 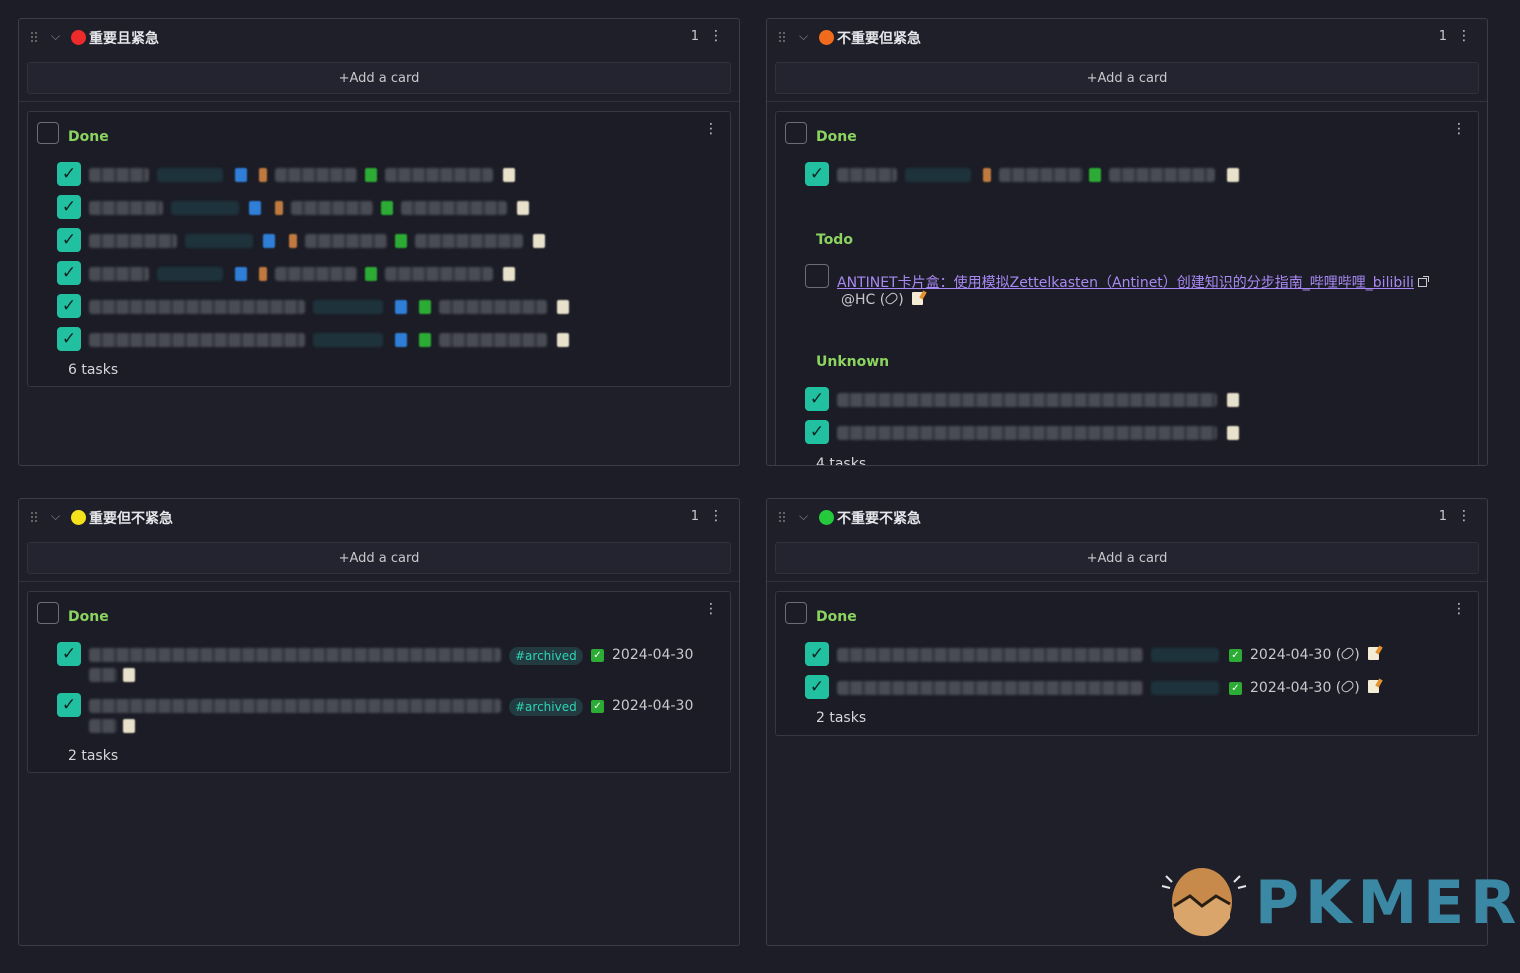 I want to click on lane-title: 不重要但紧急, so click(x=879, y=38).